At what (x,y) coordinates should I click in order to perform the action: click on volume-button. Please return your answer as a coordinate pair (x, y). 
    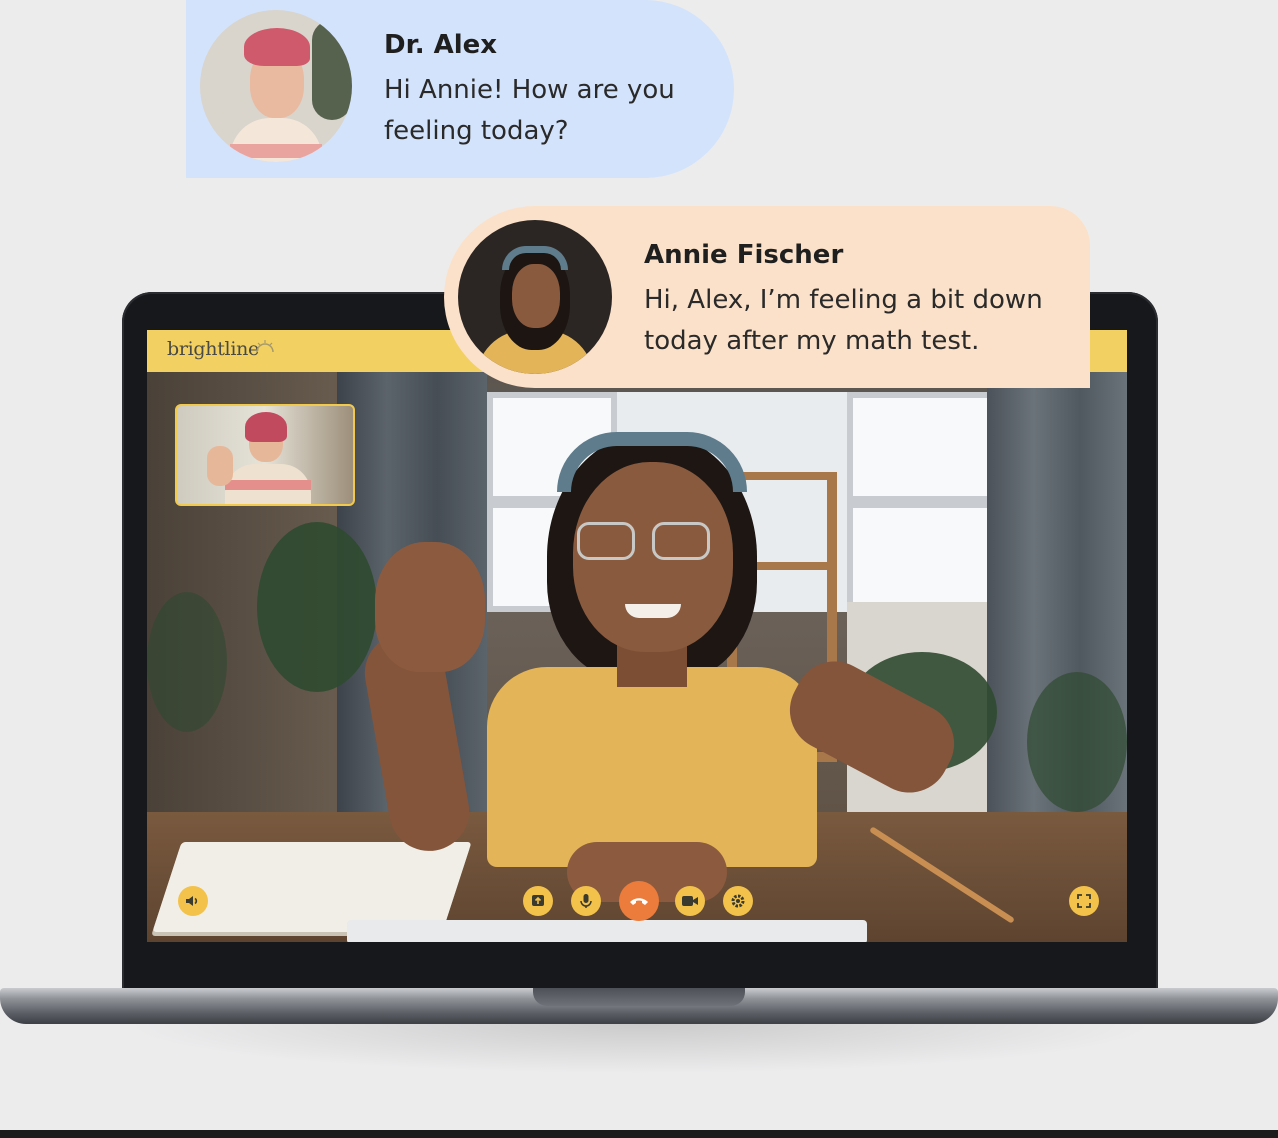
    Looking at the image, I should click on (193, 901).